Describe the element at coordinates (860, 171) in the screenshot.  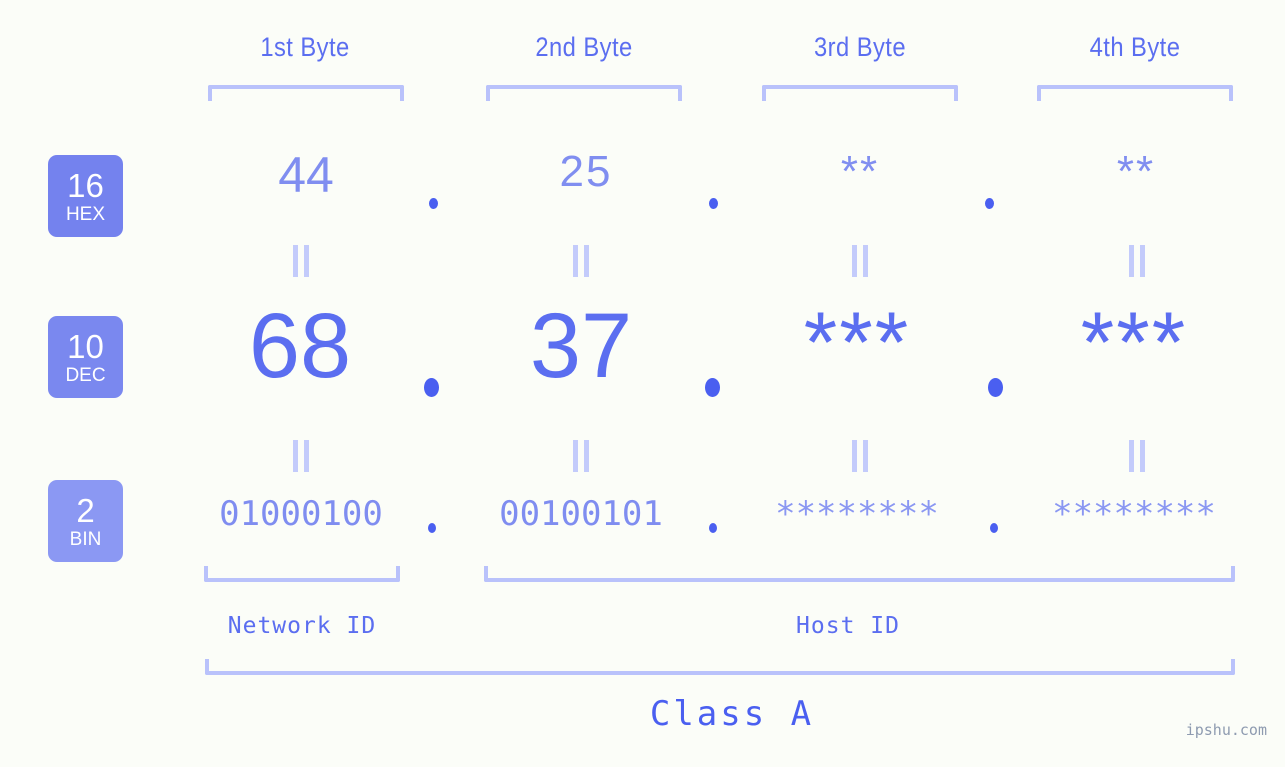
I see `hex-byte-3: **` at that location.